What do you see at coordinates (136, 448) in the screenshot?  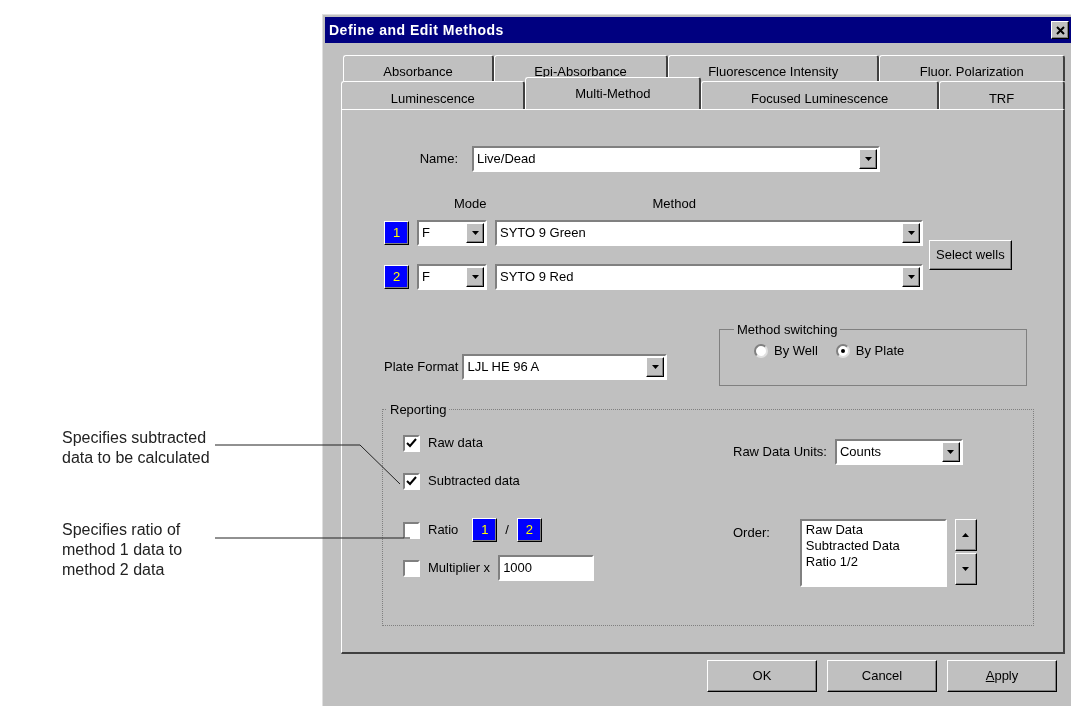 I see `annotation-text: Specifies subtracted data to be calculated` at bounding box center [136, 448].